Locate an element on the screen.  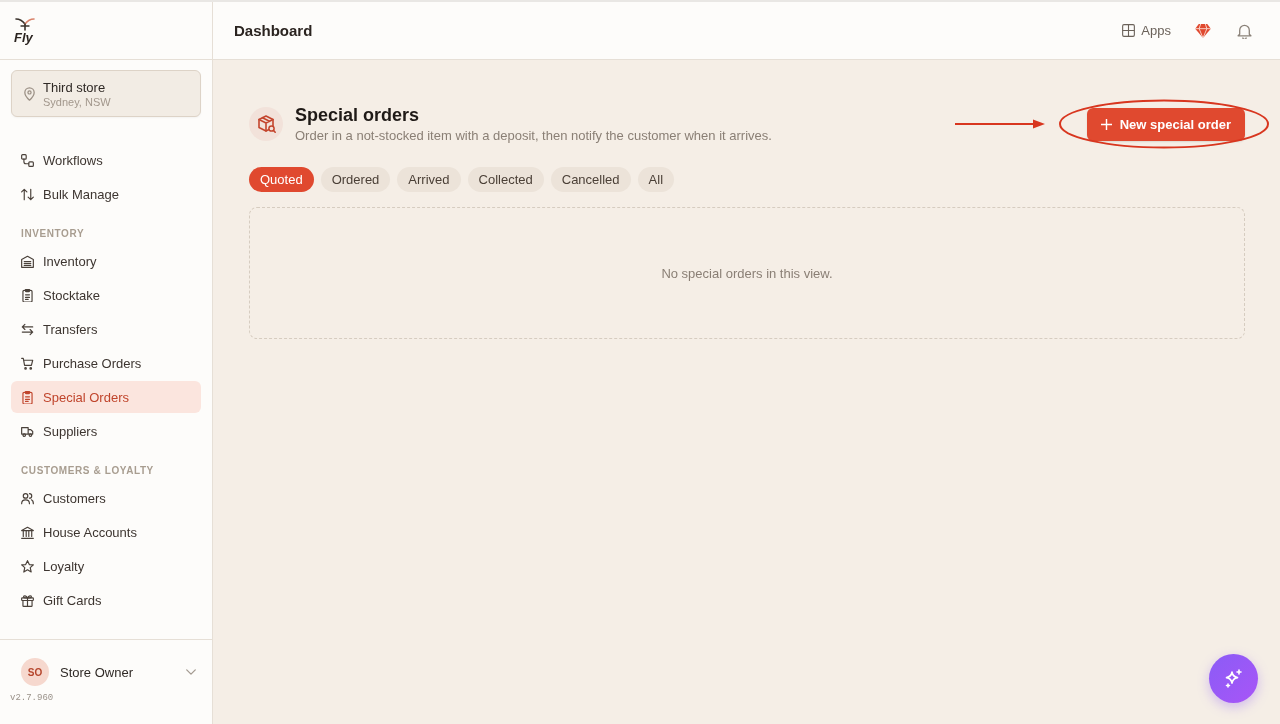
sort-arrows-icon is located at coordinates (27, 194).